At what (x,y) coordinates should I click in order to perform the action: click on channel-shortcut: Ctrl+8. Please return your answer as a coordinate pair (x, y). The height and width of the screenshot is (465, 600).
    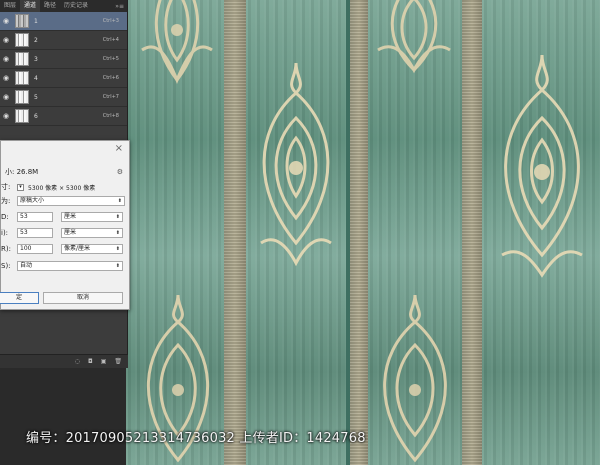
    Looking at the image, I should click on (110, 116).